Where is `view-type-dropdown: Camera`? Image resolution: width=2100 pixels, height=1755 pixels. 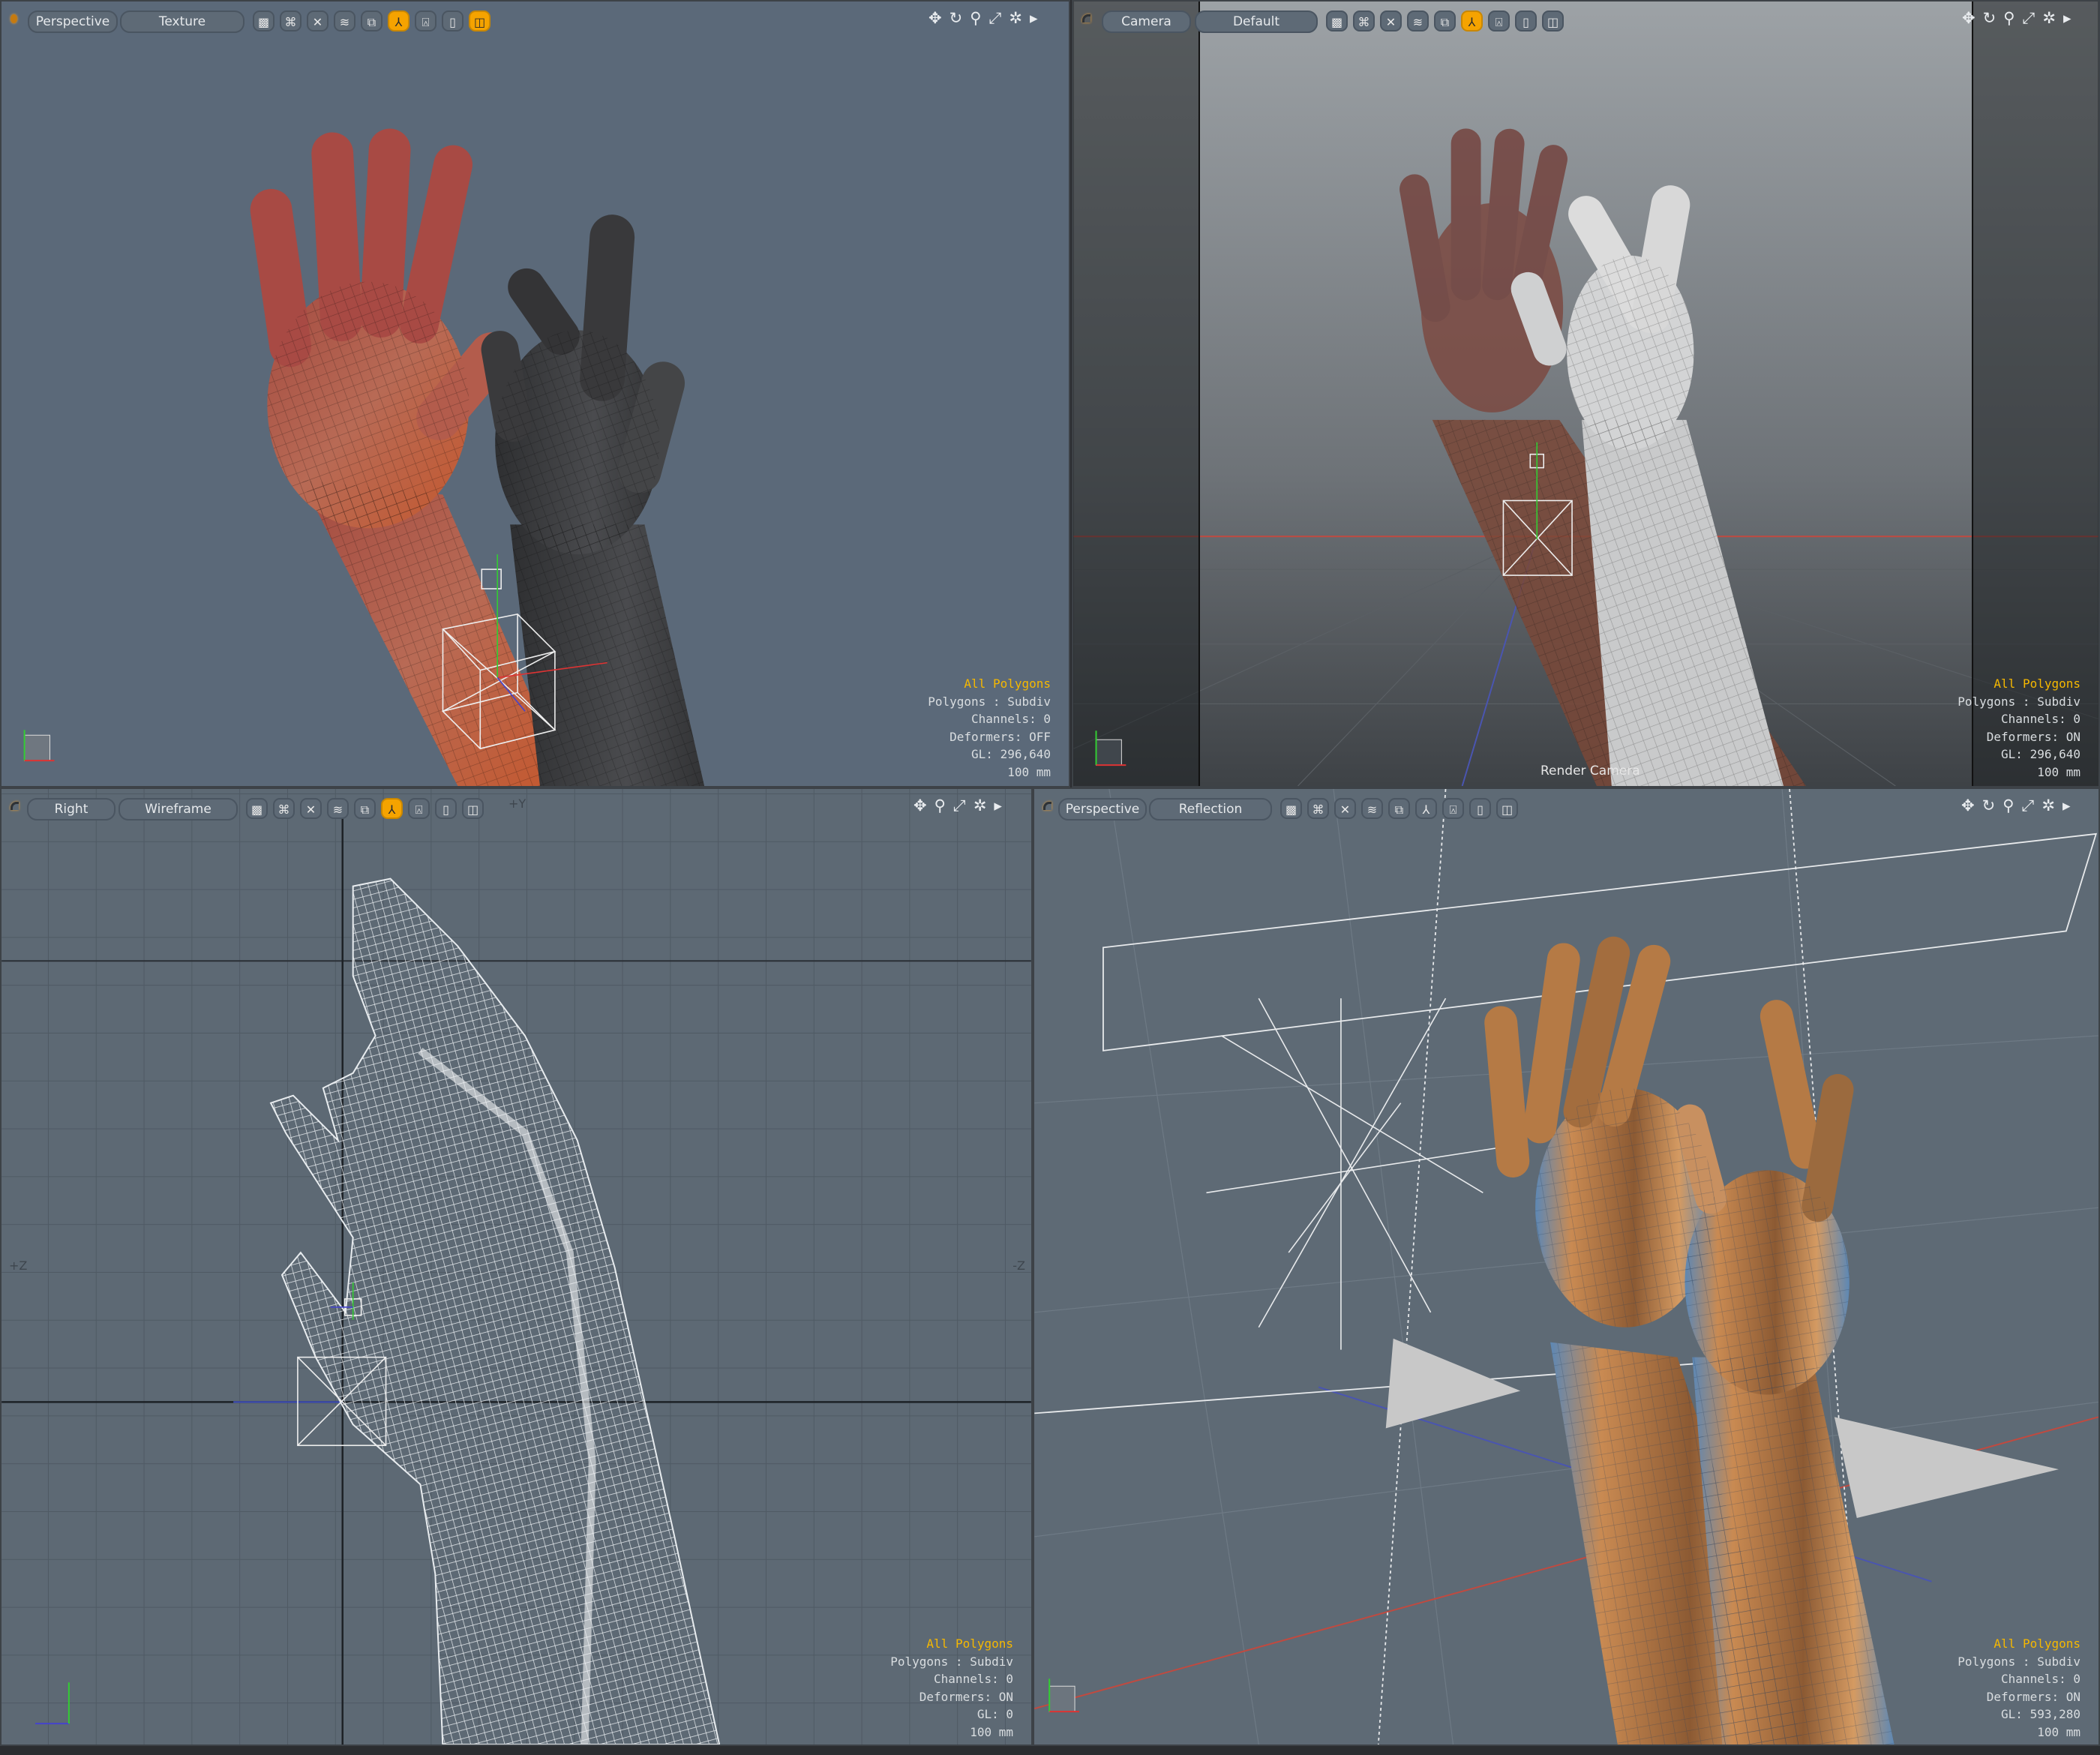
view-type-dropdown: Camera is located at coordinates (1146, 21).